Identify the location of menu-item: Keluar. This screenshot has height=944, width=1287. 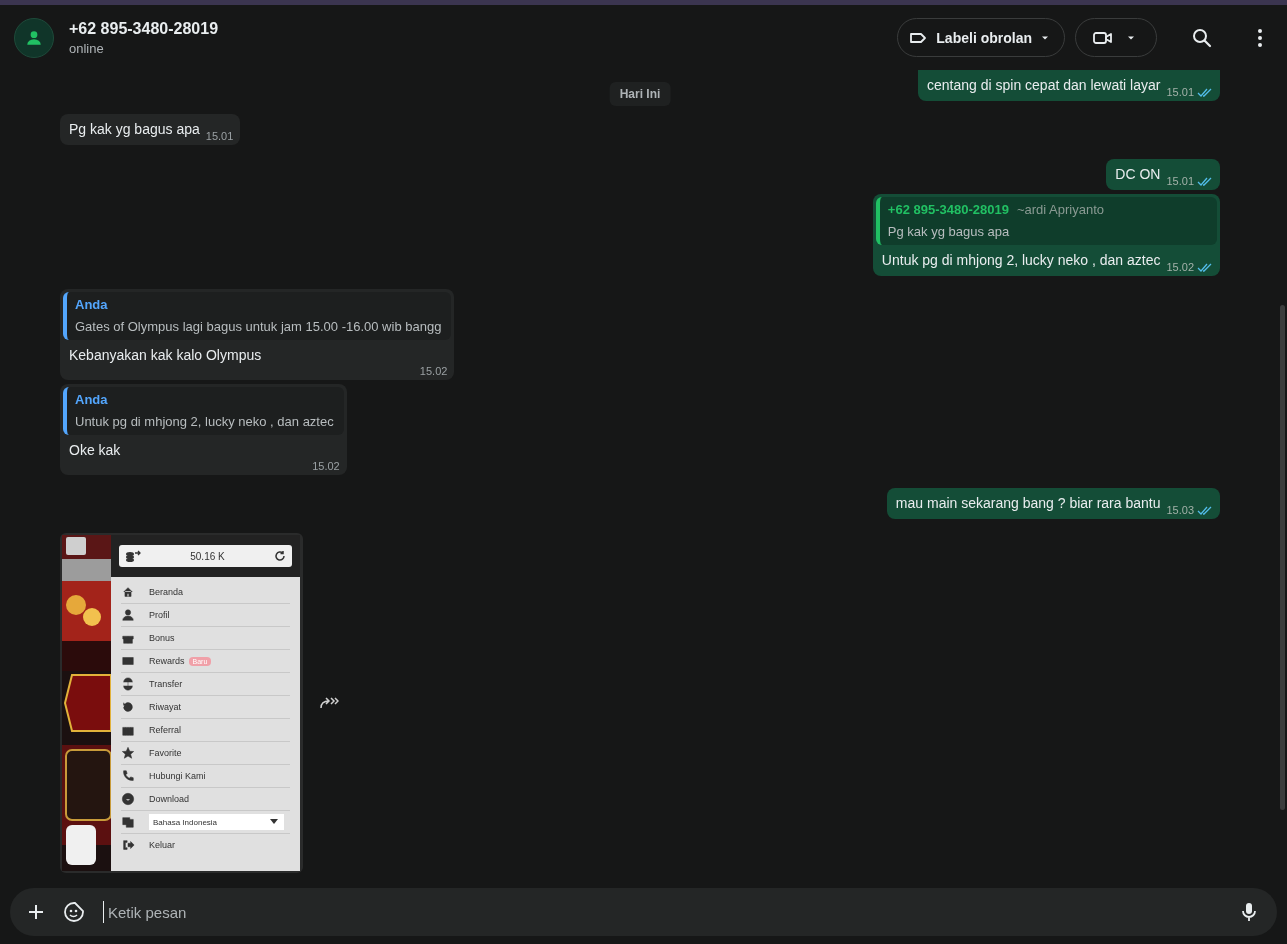
(162, 845).